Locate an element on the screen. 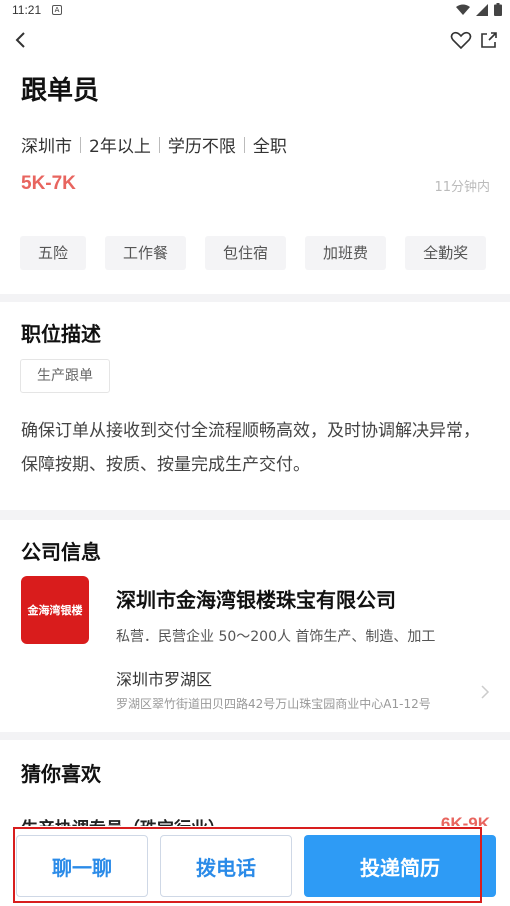 Image resolution: width=510 pixels, height=906 pixels. description-heading: 职位描述 is located at coordinates (61, 334).